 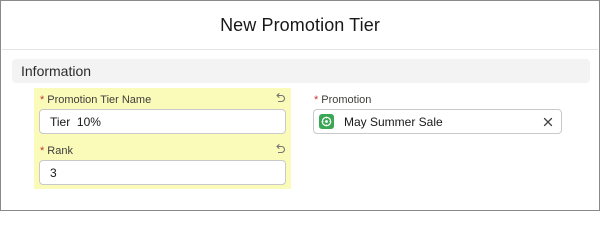 I want to click on rank-label-text: Rank, so click(x=60, y=151).